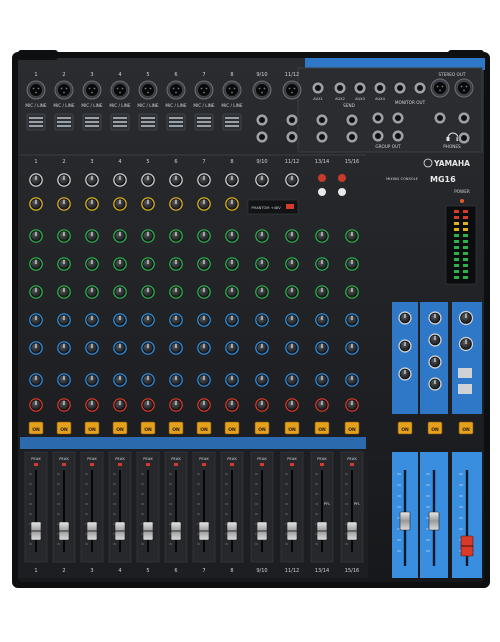 The height and width of the screenshot is (642, 500). I want to click on fader-icon, so click(434, 521).